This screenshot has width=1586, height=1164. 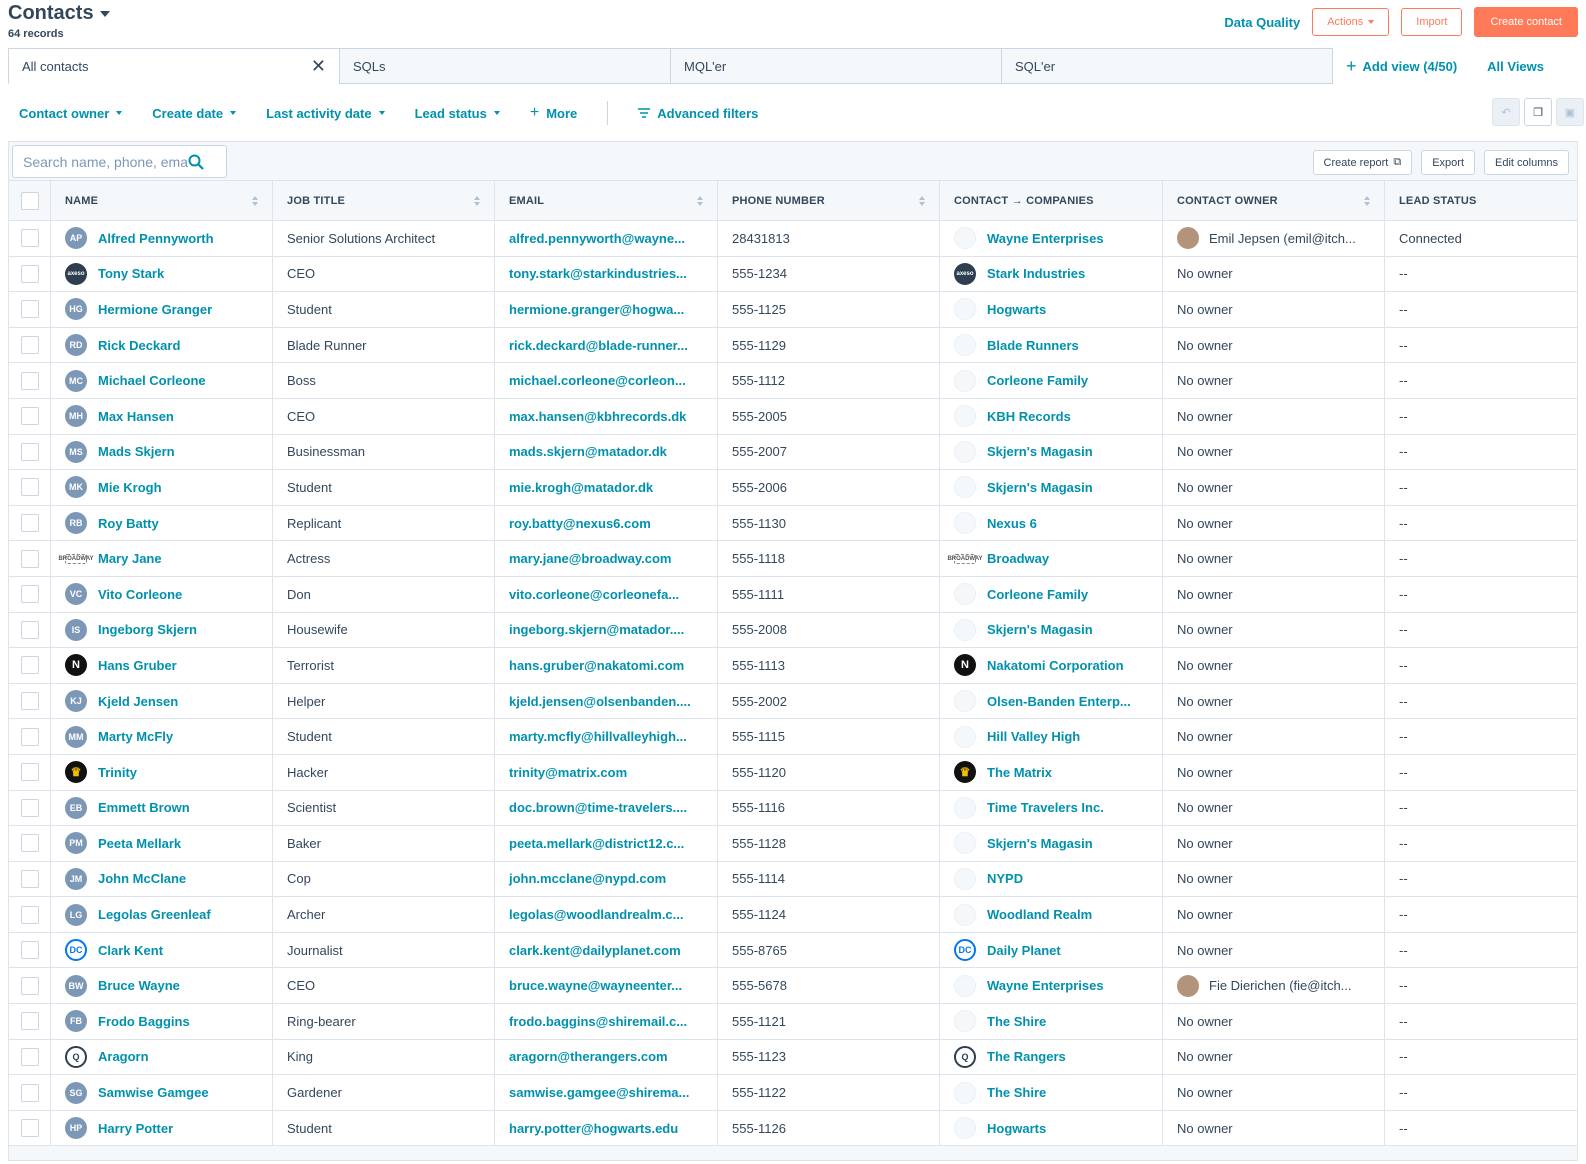 I want to click on advanced-filters-button: Advanced filters, so click(x=698, y=113).